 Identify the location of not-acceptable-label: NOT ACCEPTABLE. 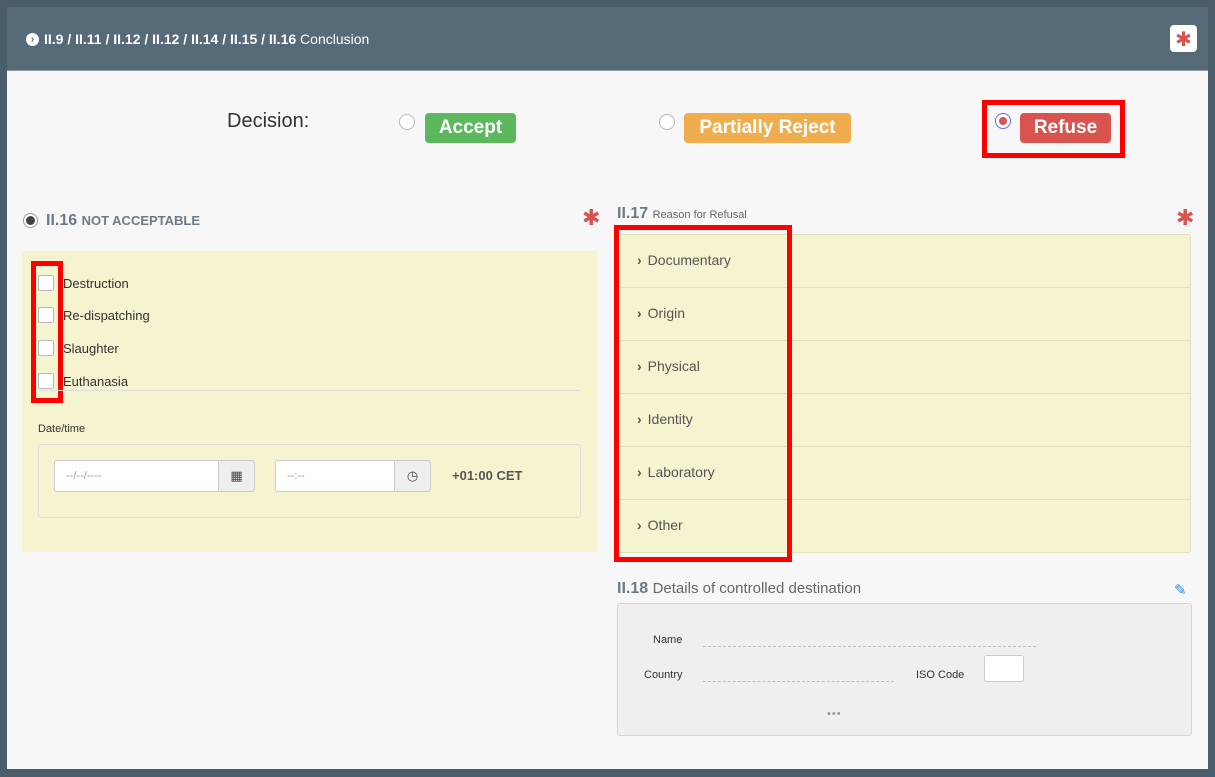
(141, 220).